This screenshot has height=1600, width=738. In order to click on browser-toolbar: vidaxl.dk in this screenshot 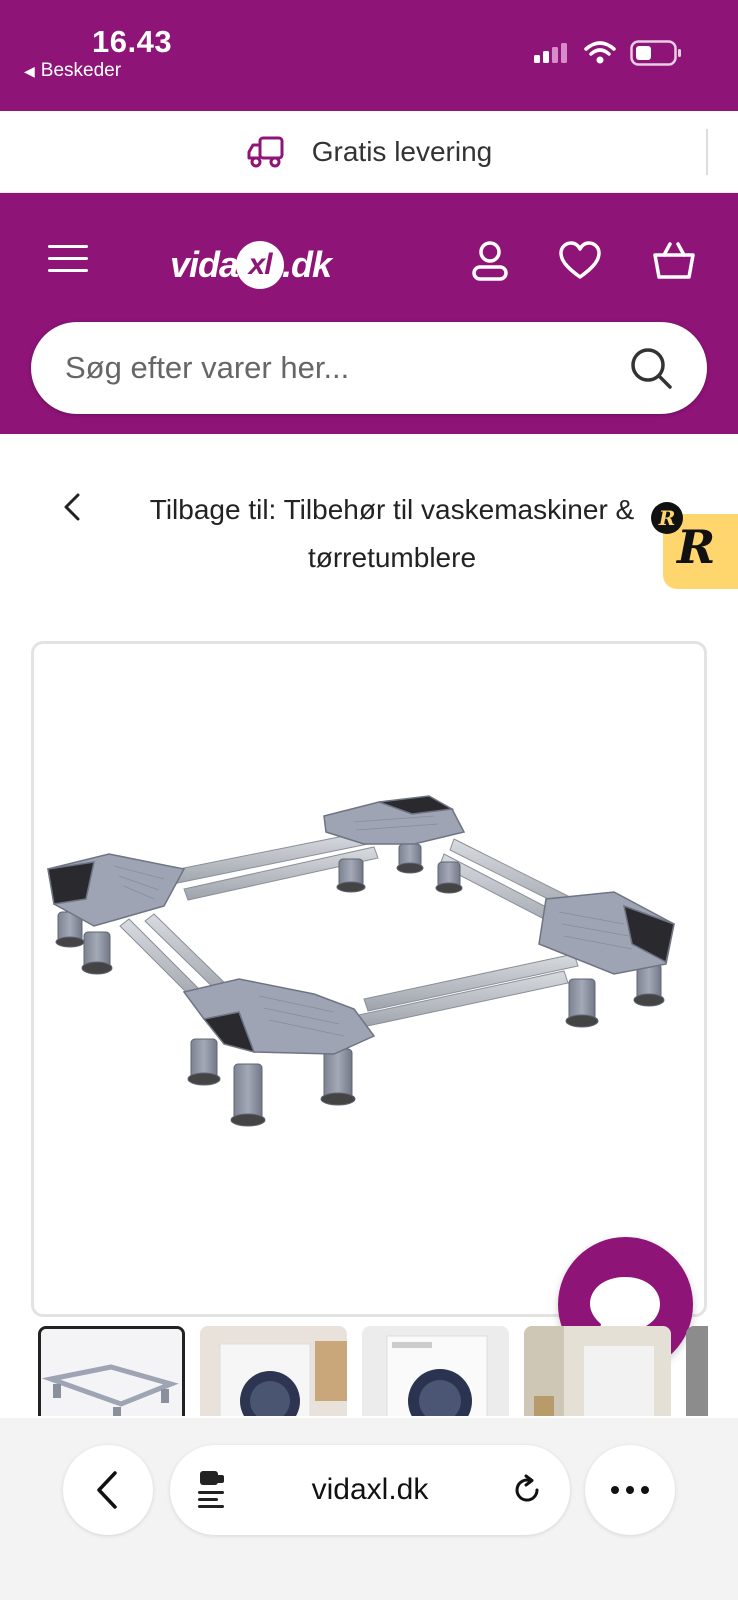, I will do `click(369, 1509)`.